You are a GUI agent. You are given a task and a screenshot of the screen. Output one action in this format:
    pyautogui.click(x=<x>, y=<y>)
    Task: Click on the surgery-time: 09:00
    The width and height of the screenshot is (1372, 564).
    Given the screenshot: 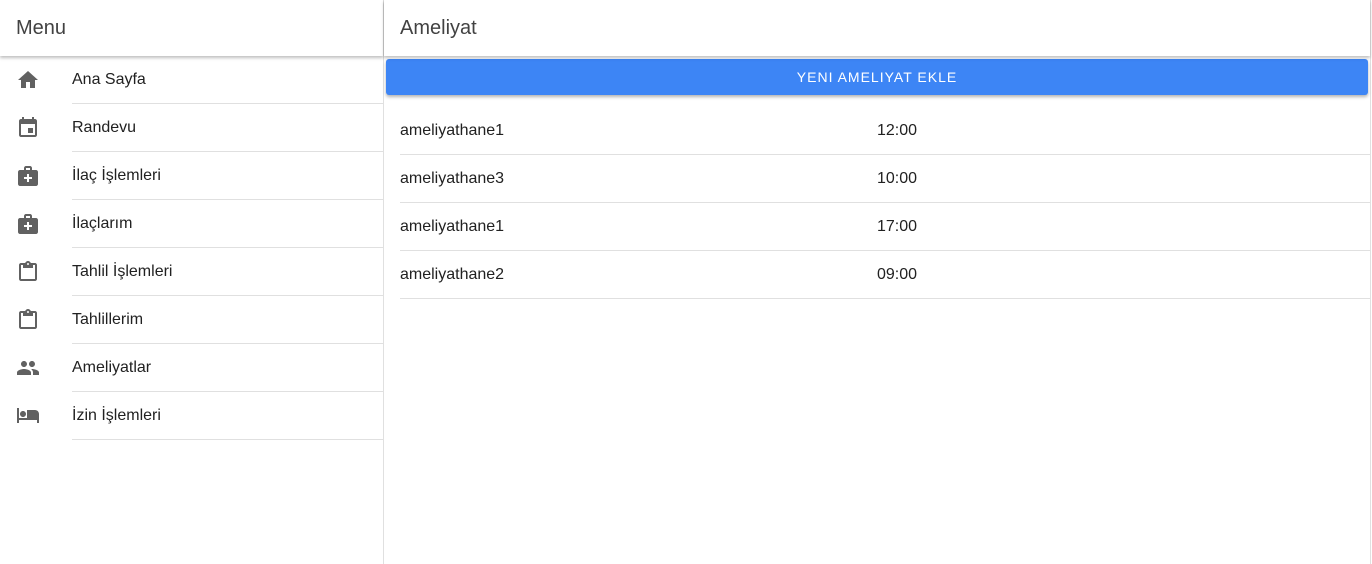 What is the action you would take?
    pyautogui.click(x=897, y=274)
    